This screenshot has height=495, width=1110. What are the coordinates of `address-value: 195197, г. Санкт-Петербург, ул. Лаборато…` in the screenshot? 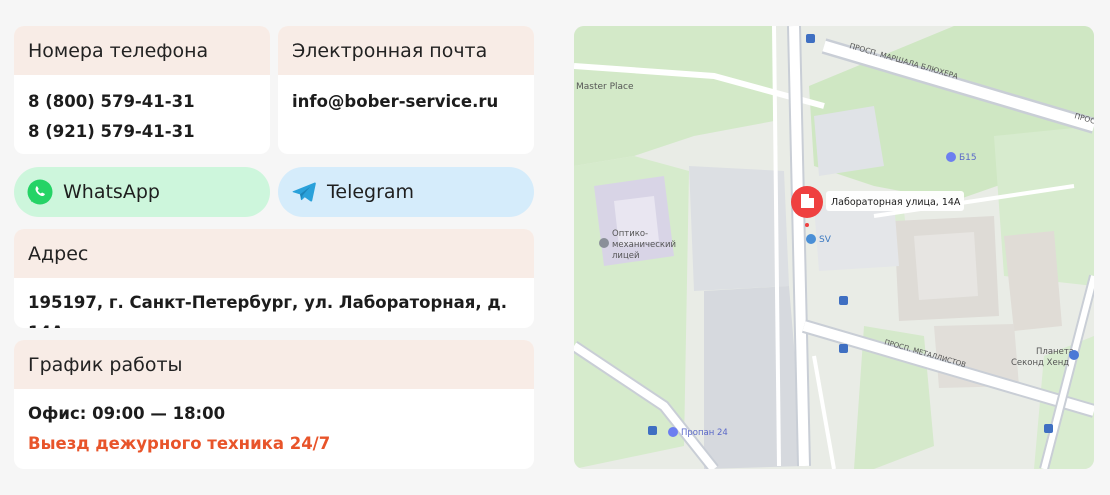 It's located at (268, 310).